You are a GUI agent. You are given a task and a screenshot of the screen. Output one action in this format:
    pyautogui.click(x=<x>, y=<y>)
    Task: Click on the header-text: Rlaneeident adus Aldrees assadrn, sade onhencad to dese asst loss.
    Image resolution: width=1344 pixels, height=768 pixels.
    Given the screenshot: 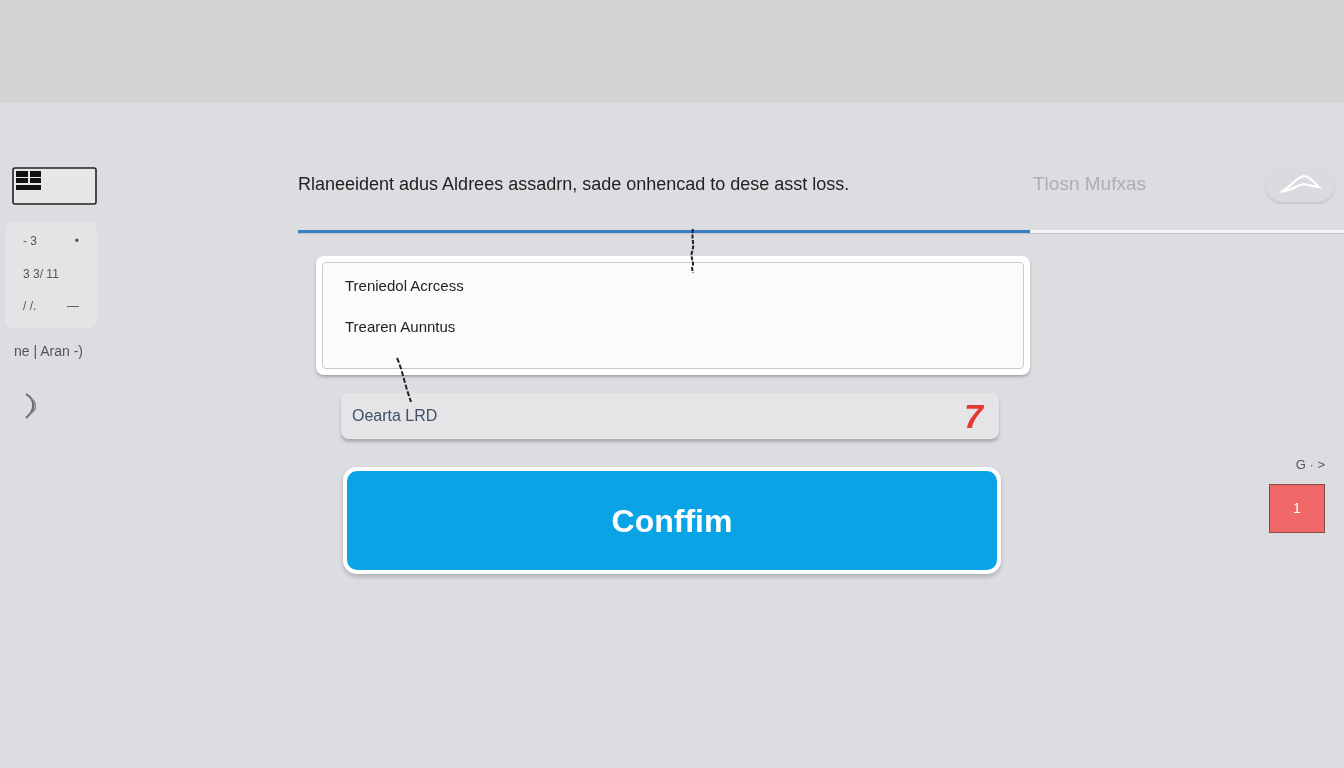 What is the action you would take?
    pyautogui.click(x=574, y=184)
    